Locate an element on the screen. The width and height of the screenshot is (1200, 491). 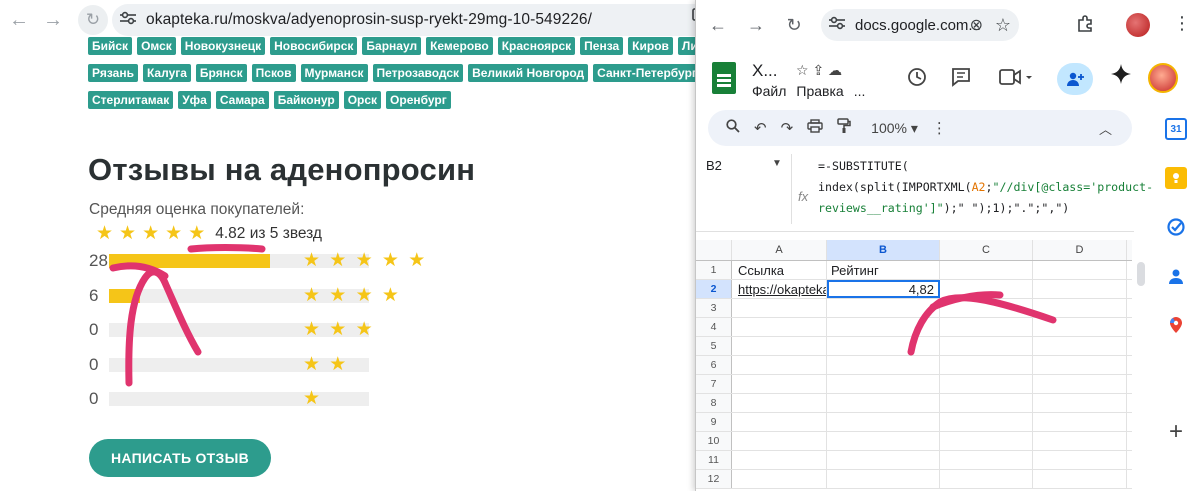
print-icon is located at coordinates (815, 128).